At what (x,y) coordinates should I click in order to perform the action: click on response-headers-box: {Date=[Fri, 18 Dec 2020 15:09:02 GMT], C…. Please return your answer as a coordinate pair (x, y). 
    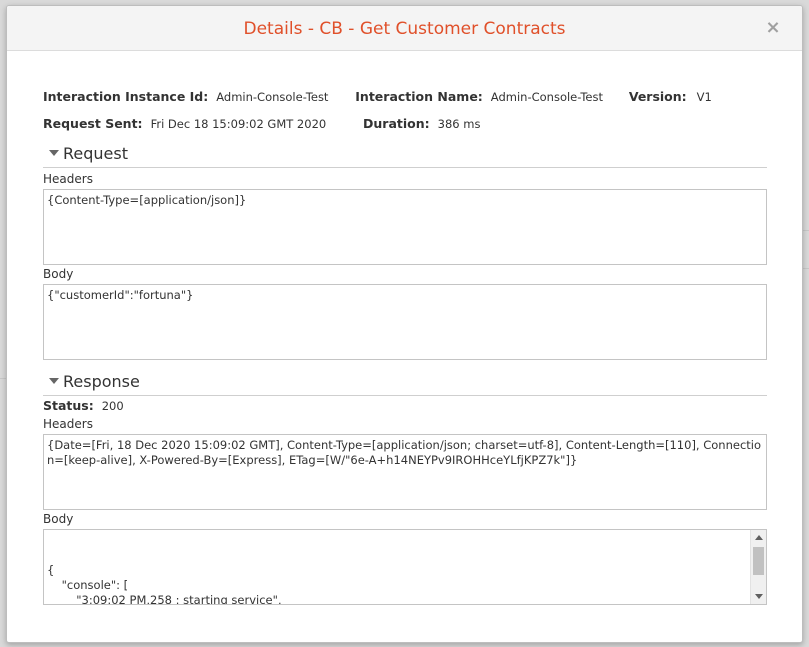
    Looking at the image, I should click on (405, 472).